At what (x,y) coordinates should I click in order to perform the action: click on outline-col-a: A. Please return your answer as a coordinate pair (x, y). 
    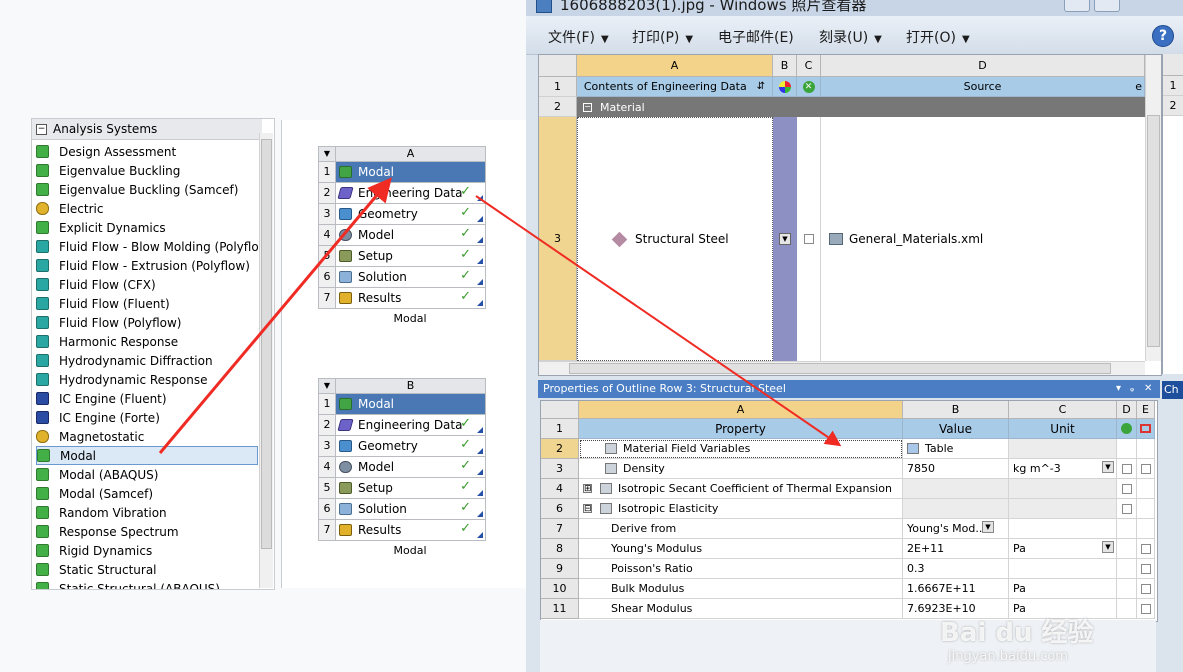
    Looking at the image, I should click on (675, 66).